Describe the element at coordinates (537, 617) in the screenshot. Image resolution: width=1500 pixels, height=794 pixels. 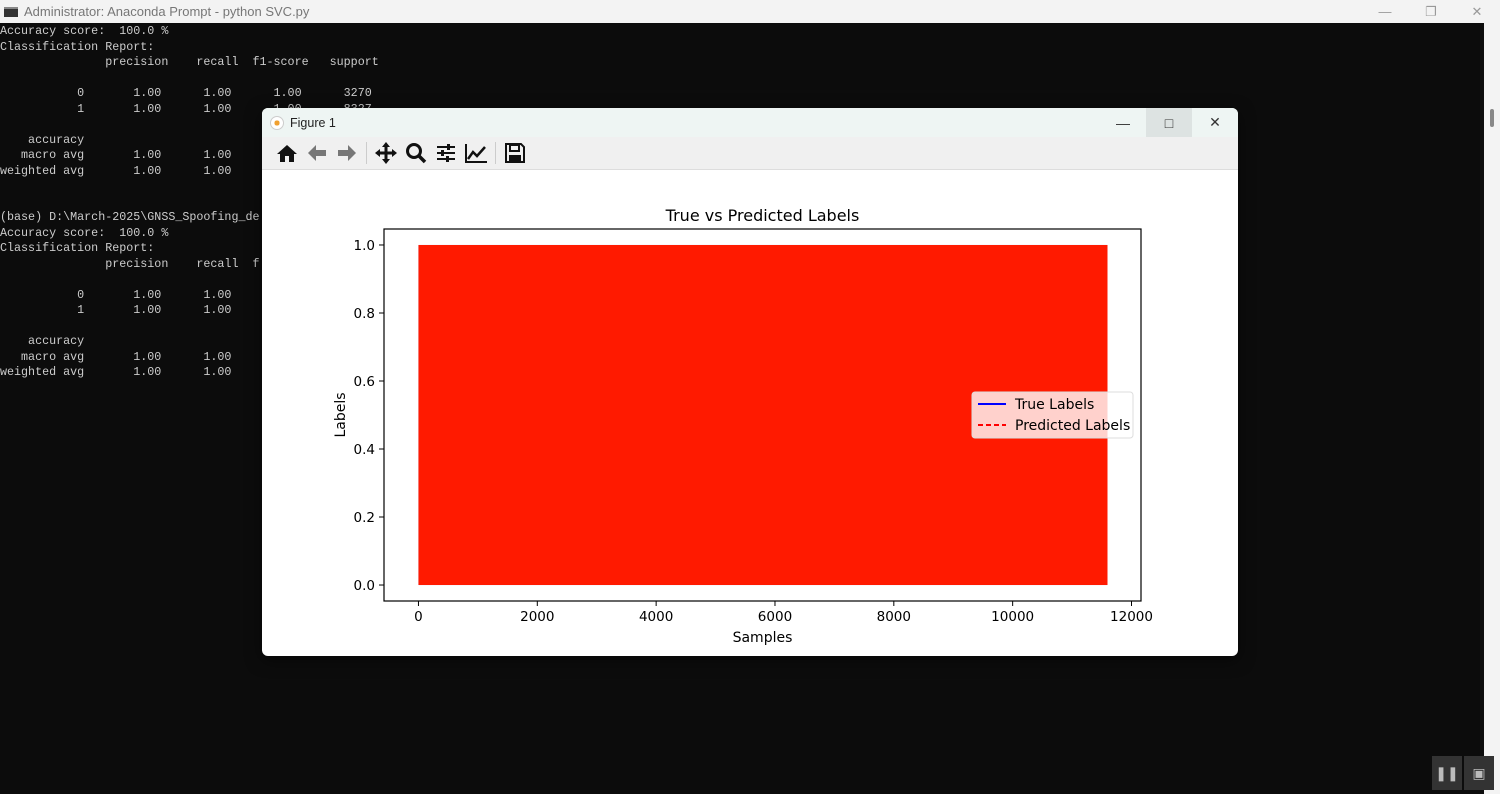
I see `x-tick-label: 2000` at that location.